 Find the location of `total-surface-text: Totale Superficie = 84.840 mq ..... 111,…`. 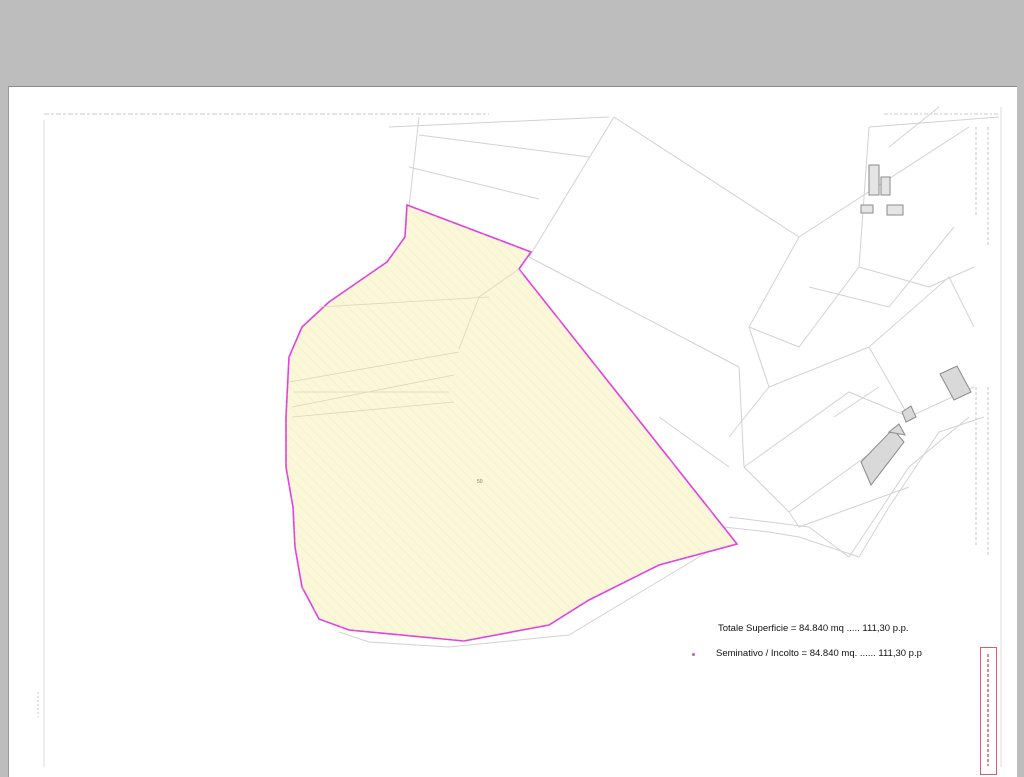

total-surface-text: Totale Superficie = 84.840 mq ..... 111,… is located at coordinates (813, 628).